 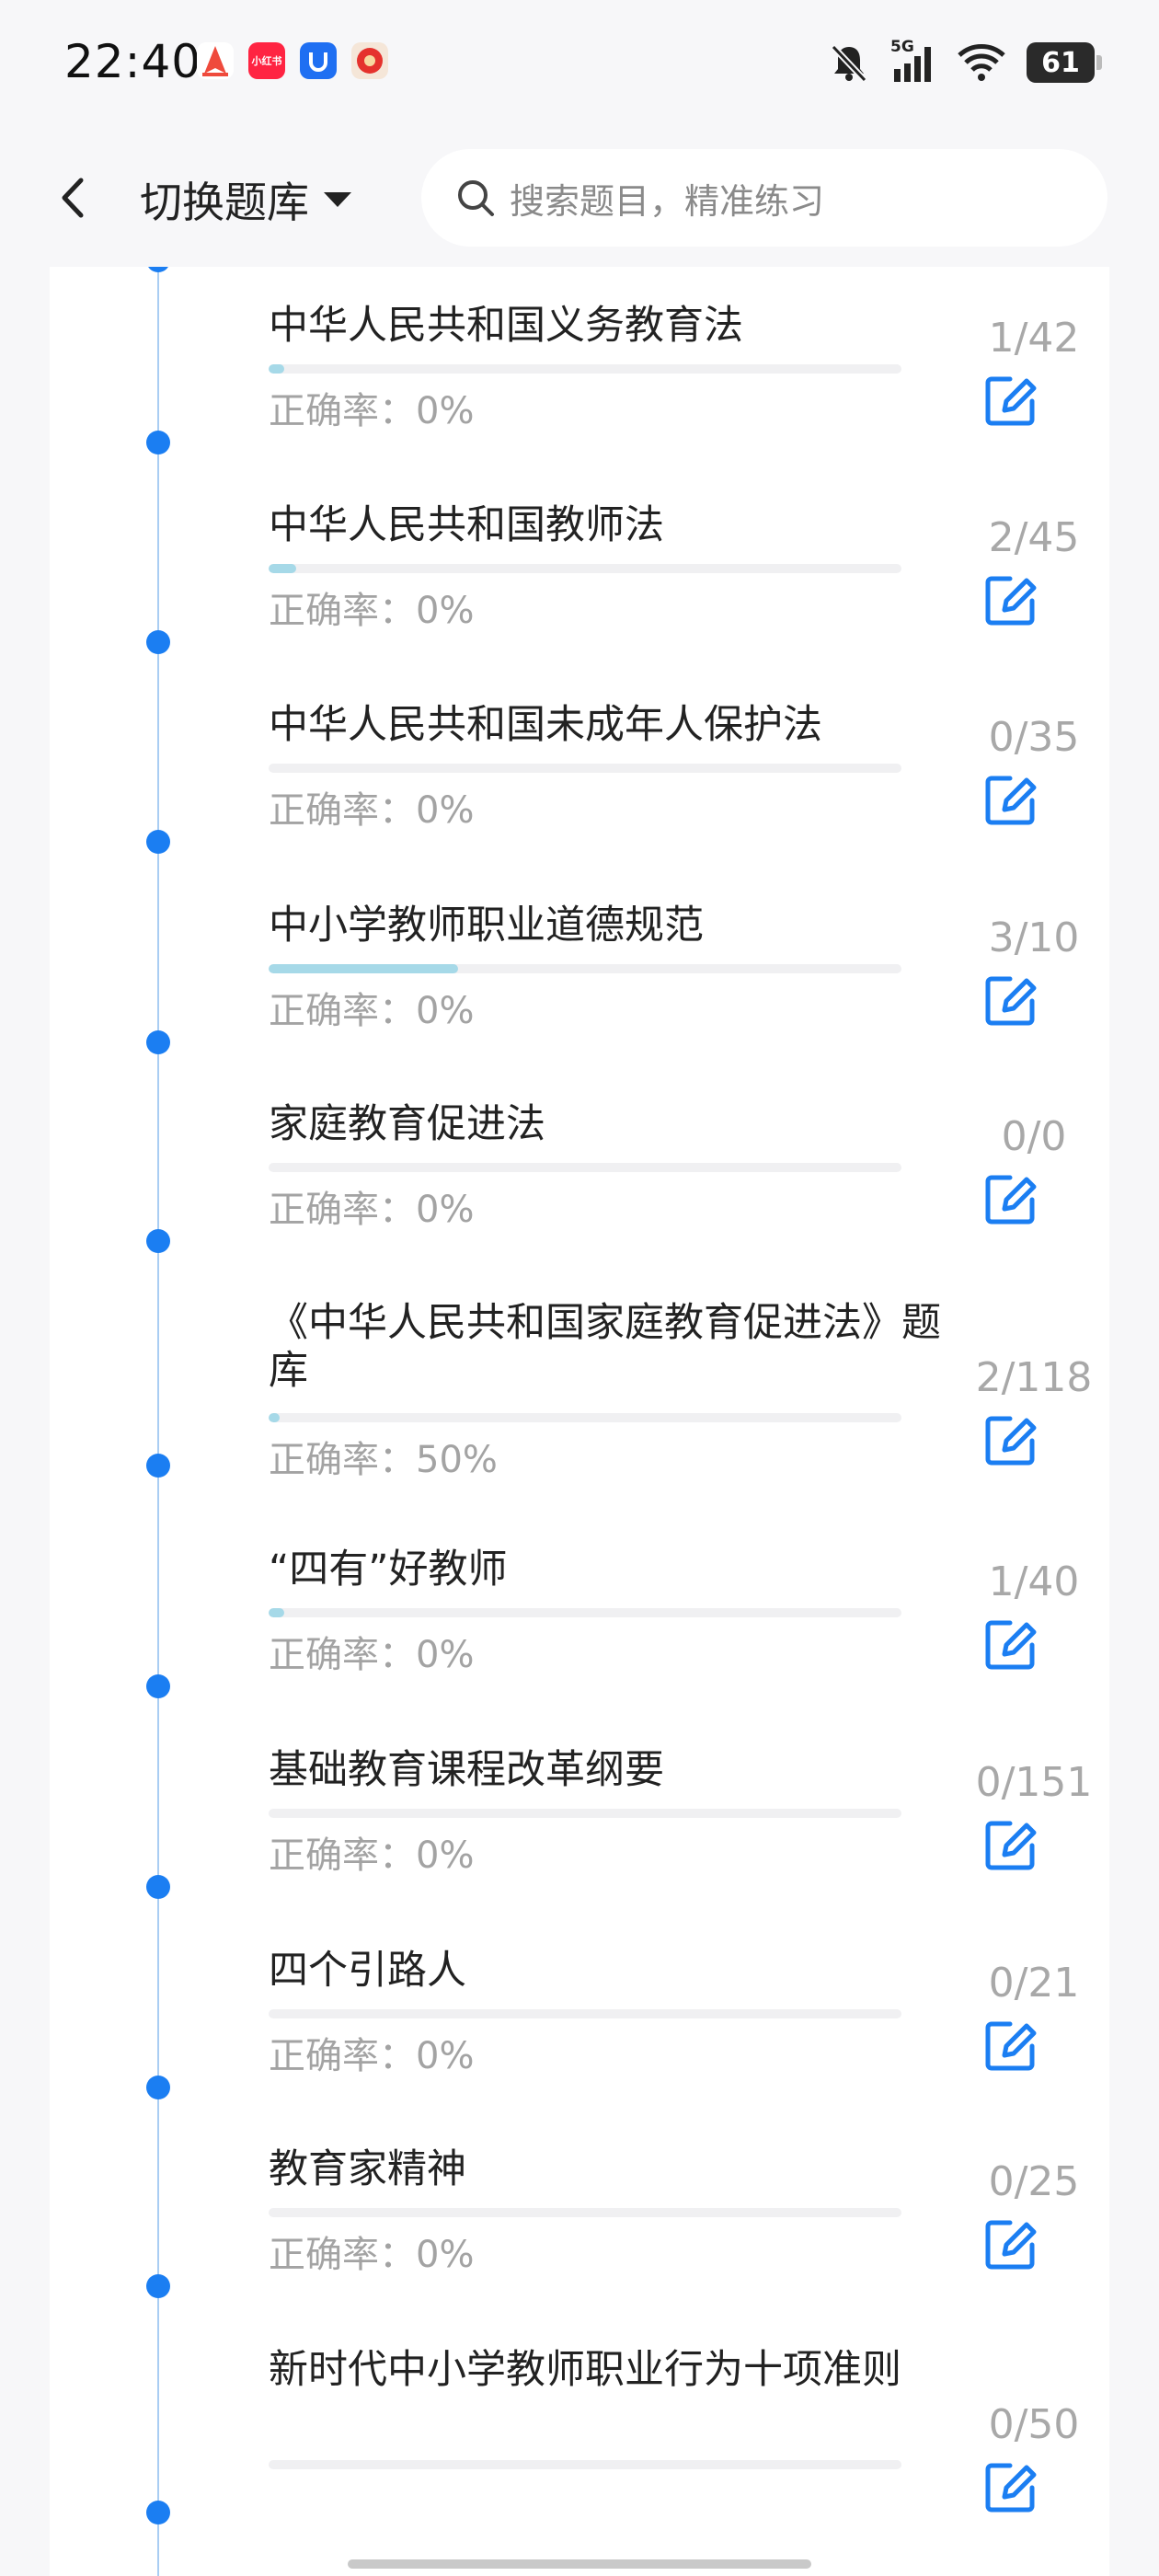 I want to click on search-input: 搜索题目，精准练习, so click(x=764, y=198).